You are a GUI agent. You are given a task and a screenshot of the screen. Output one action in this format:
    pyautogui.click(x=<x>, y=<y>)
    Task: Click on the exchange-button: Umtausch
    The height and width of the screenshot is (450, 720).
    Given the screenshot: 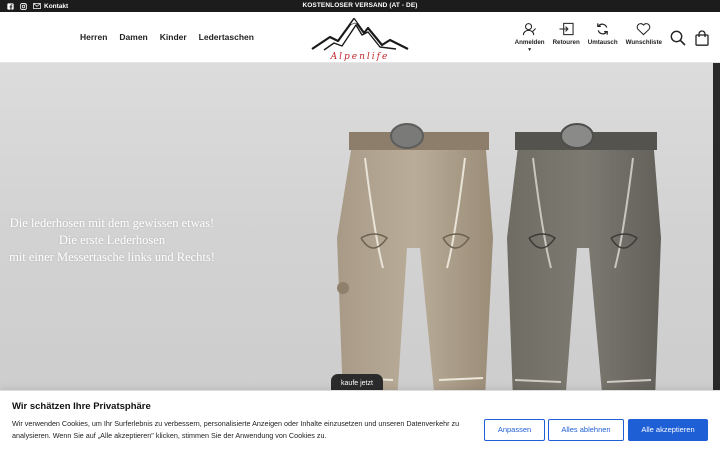 What is the action you would take?
    pyautogui.click(x=603, y=34)
    